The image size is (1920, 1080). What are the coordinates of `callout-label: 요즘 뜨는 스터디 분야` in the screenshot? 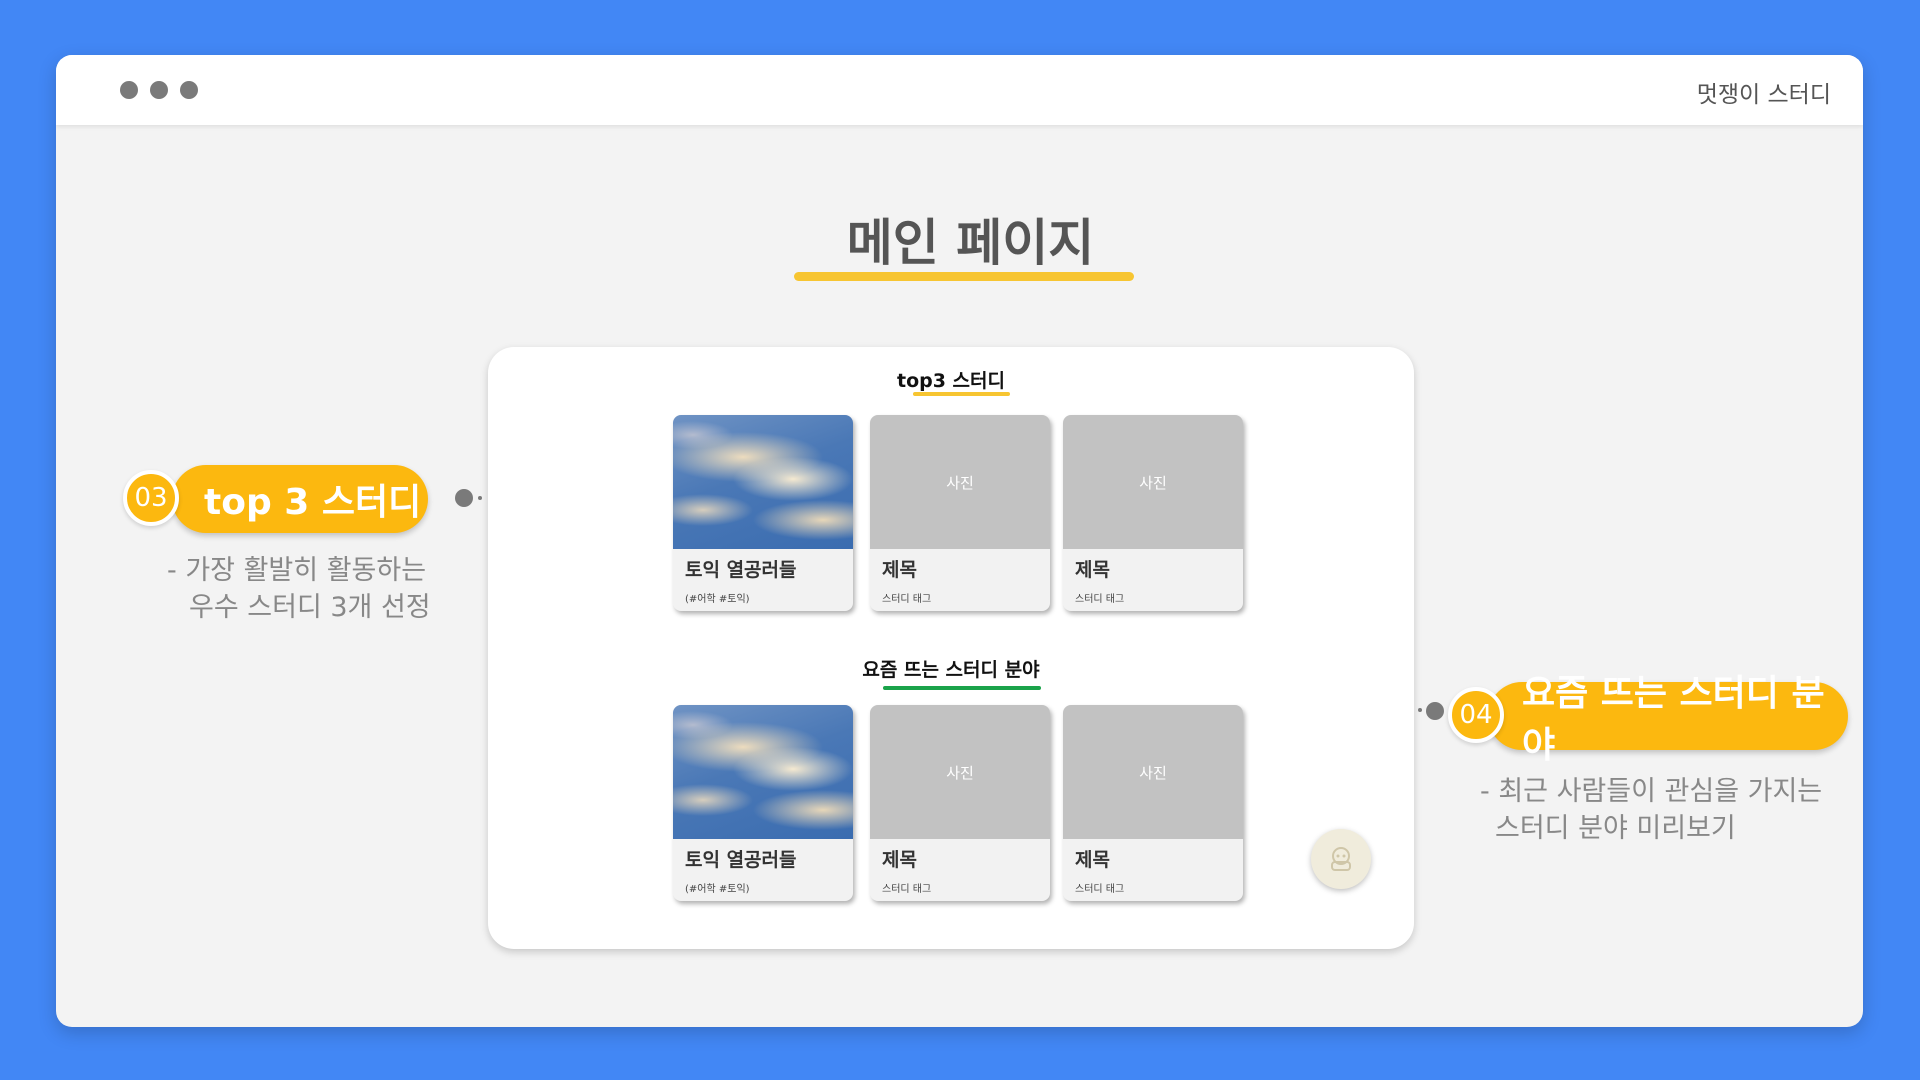 It's located at (1673, 719).